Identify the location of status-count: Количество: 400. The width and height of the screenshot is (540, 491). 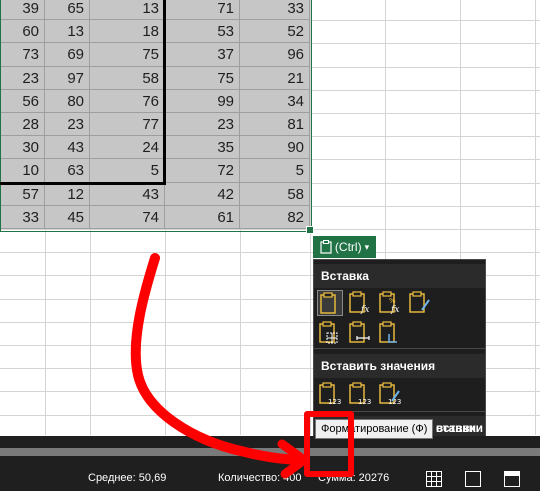
(260, 478).